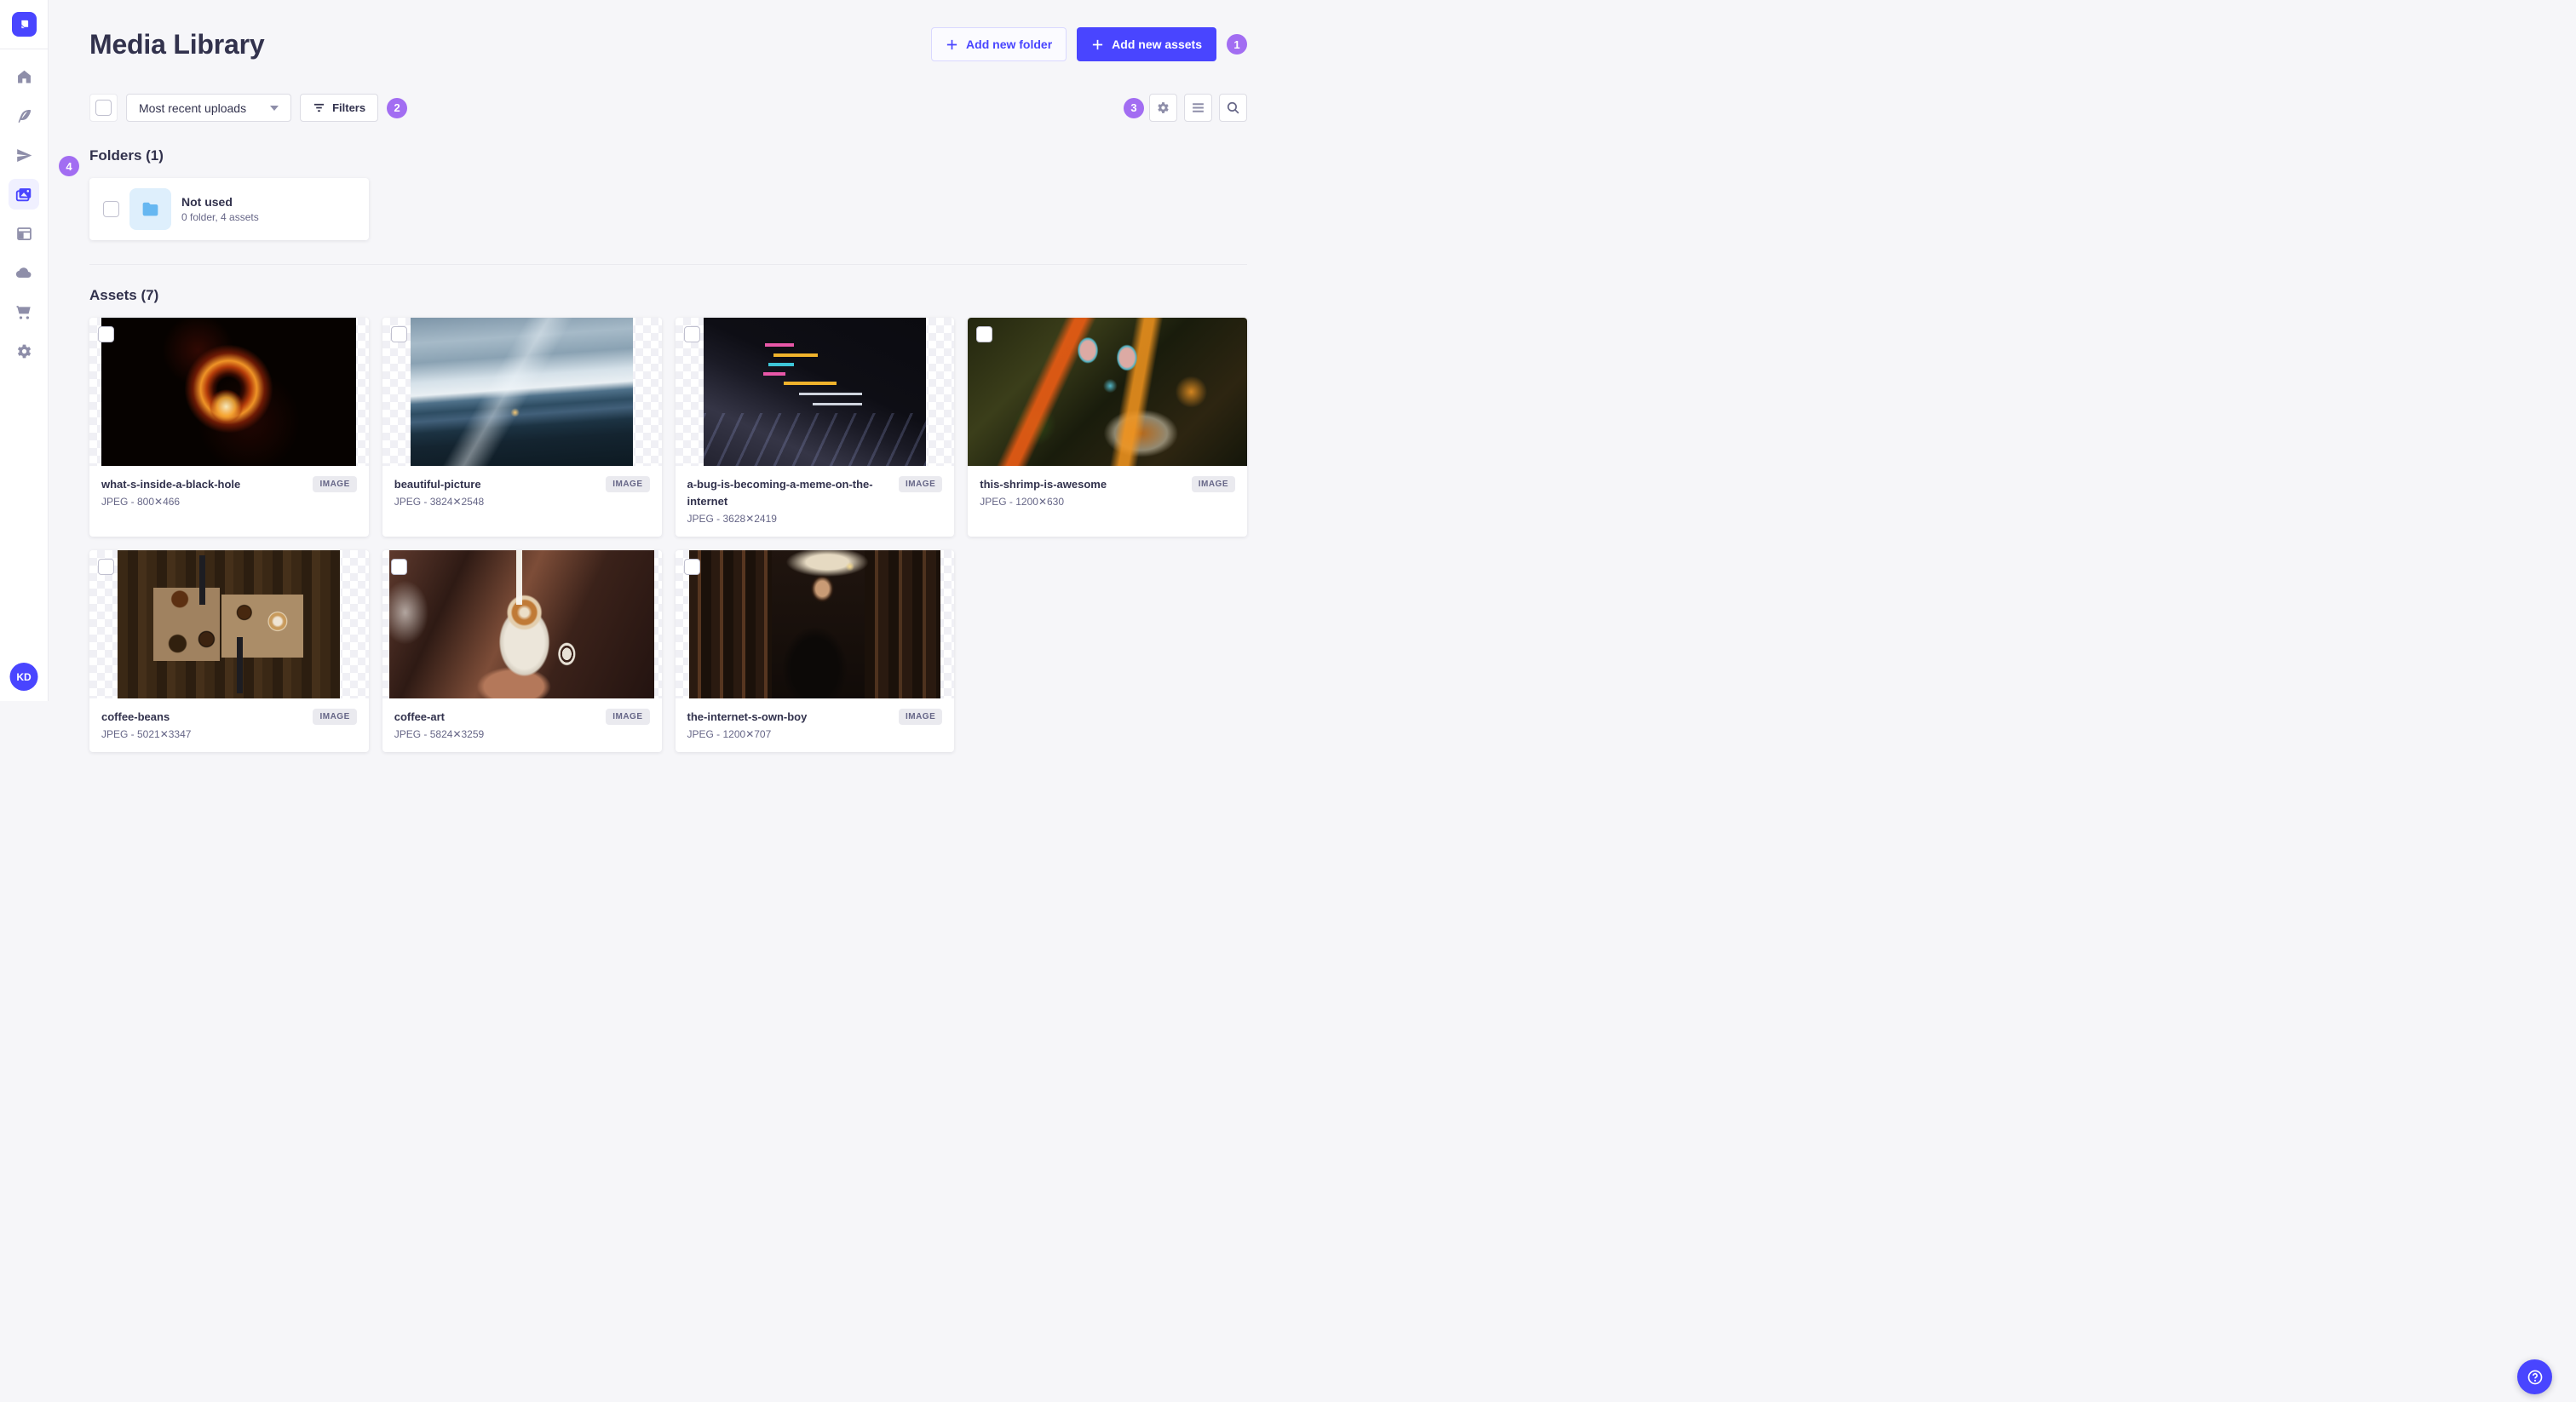 This screenshot has width=2576, height=1402. I want to click on select-all-checkbox-card, so click(104, 108).